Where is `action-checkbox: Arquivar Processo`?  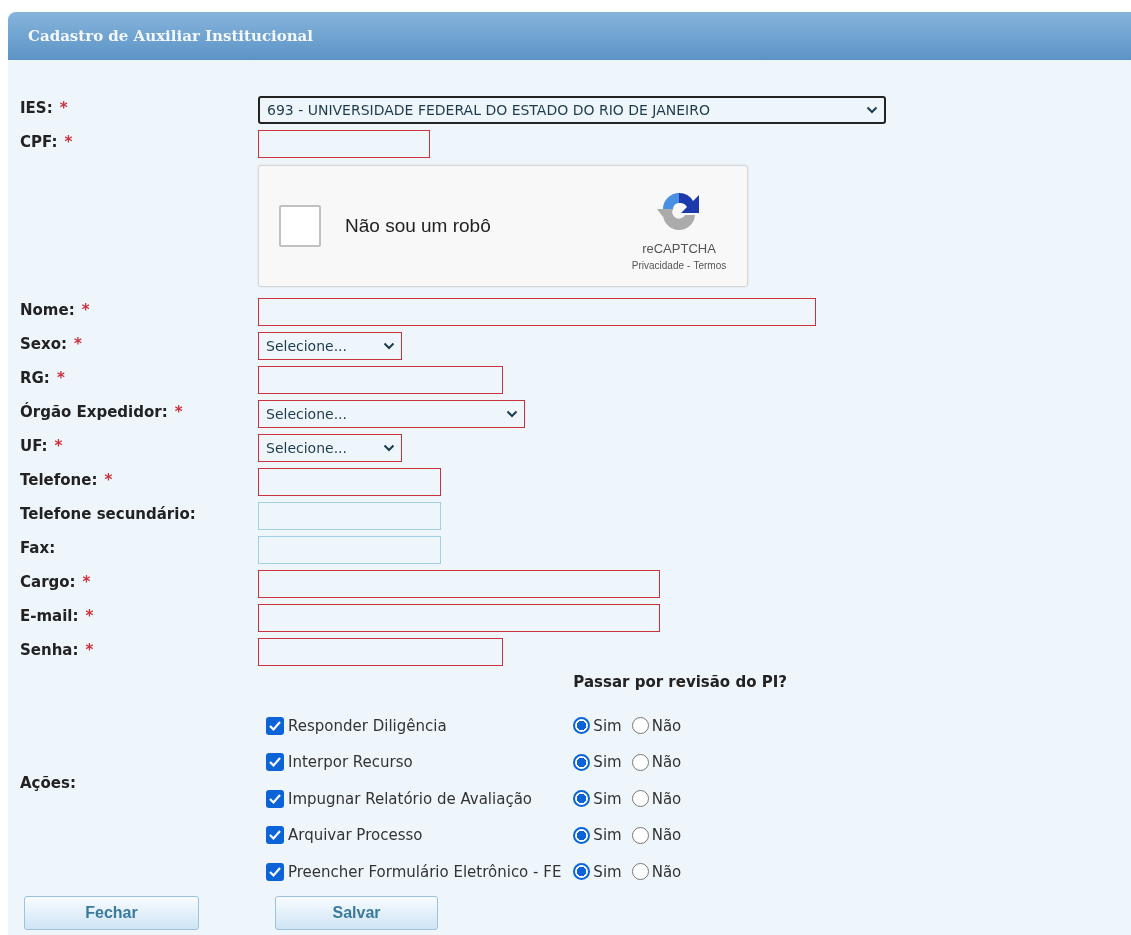
action-checkbox: Arquivar Processo is located at coordinates (414, 835).